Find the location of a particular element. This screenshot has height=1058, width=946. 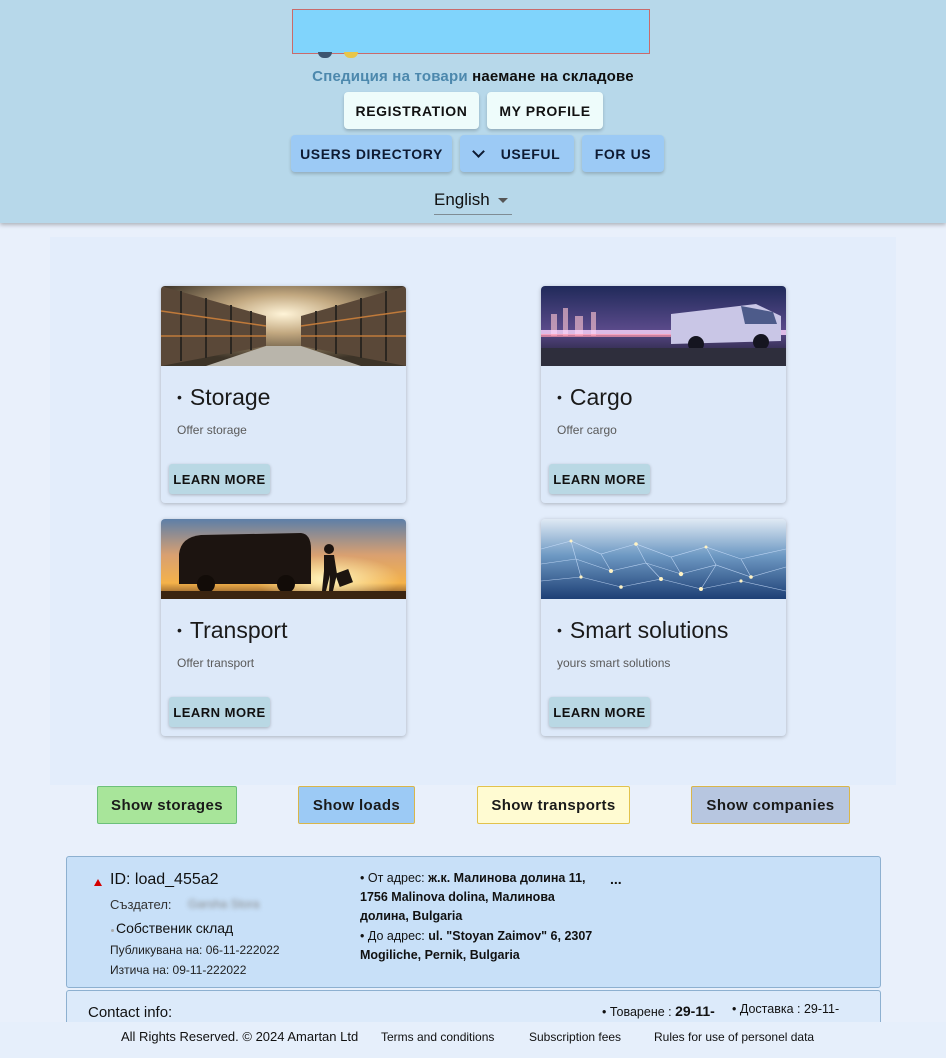

card-title: Smart solutions is located at coordinates (643, 630).